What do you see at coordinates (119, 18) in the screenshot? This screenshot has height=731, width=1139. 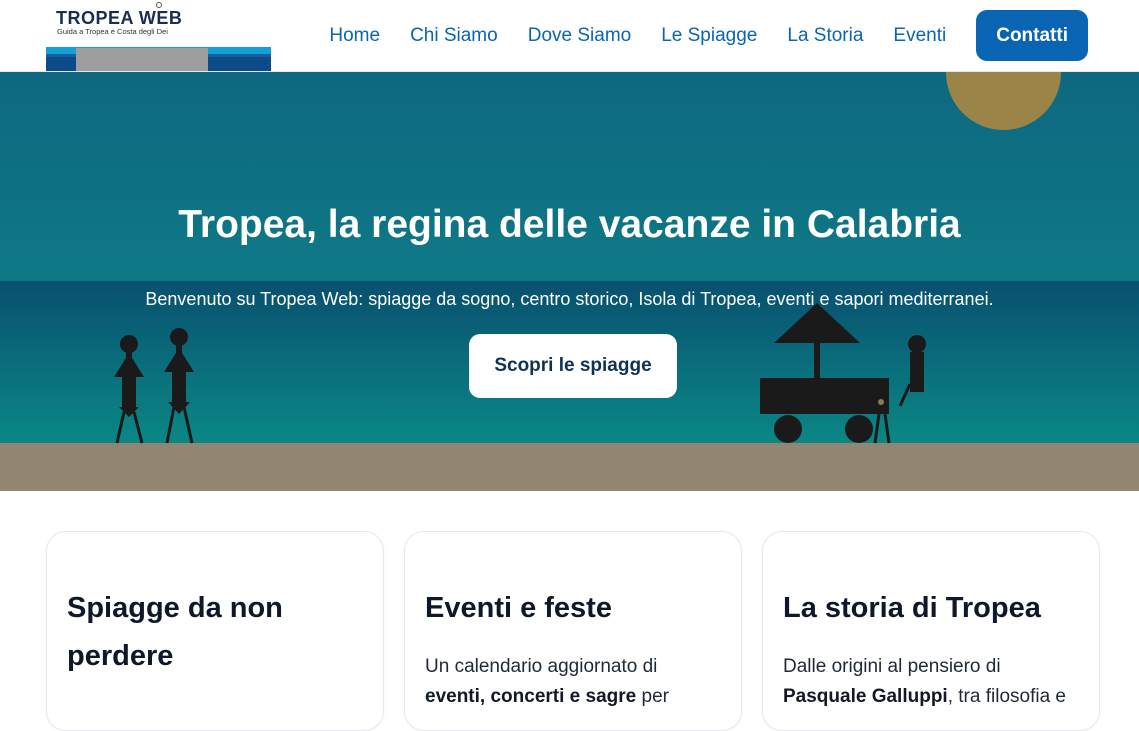 I see `logo-title: TROPEA WEB` at bounding box center [119, 18].